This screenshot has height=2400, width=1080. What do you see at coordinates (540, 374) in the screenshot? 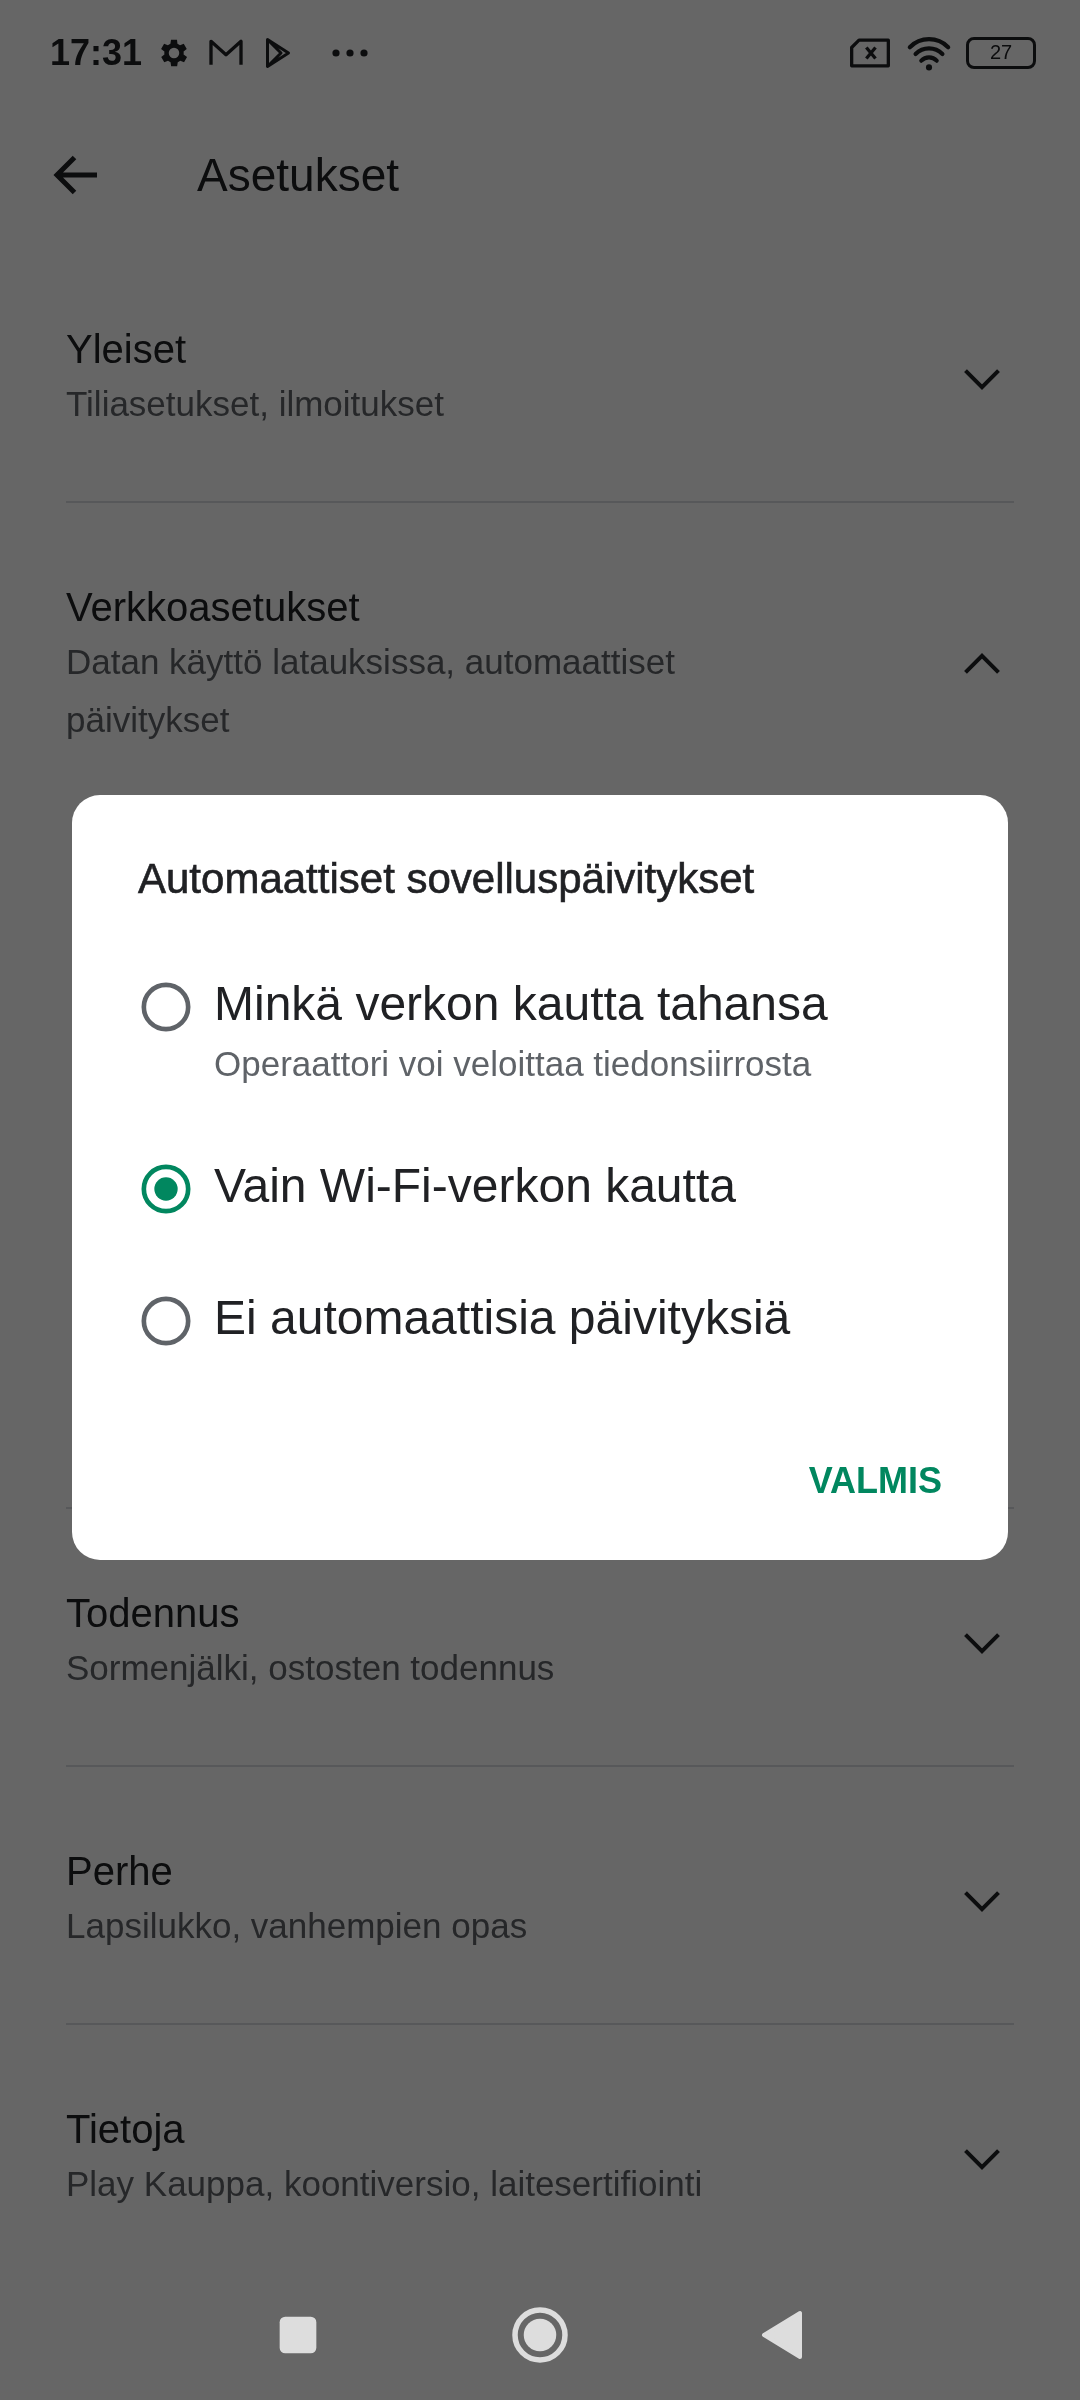
I see `settings-section: Yleiset Tiliasetukset, ilmoitukset` at bounding box center [540, 374].